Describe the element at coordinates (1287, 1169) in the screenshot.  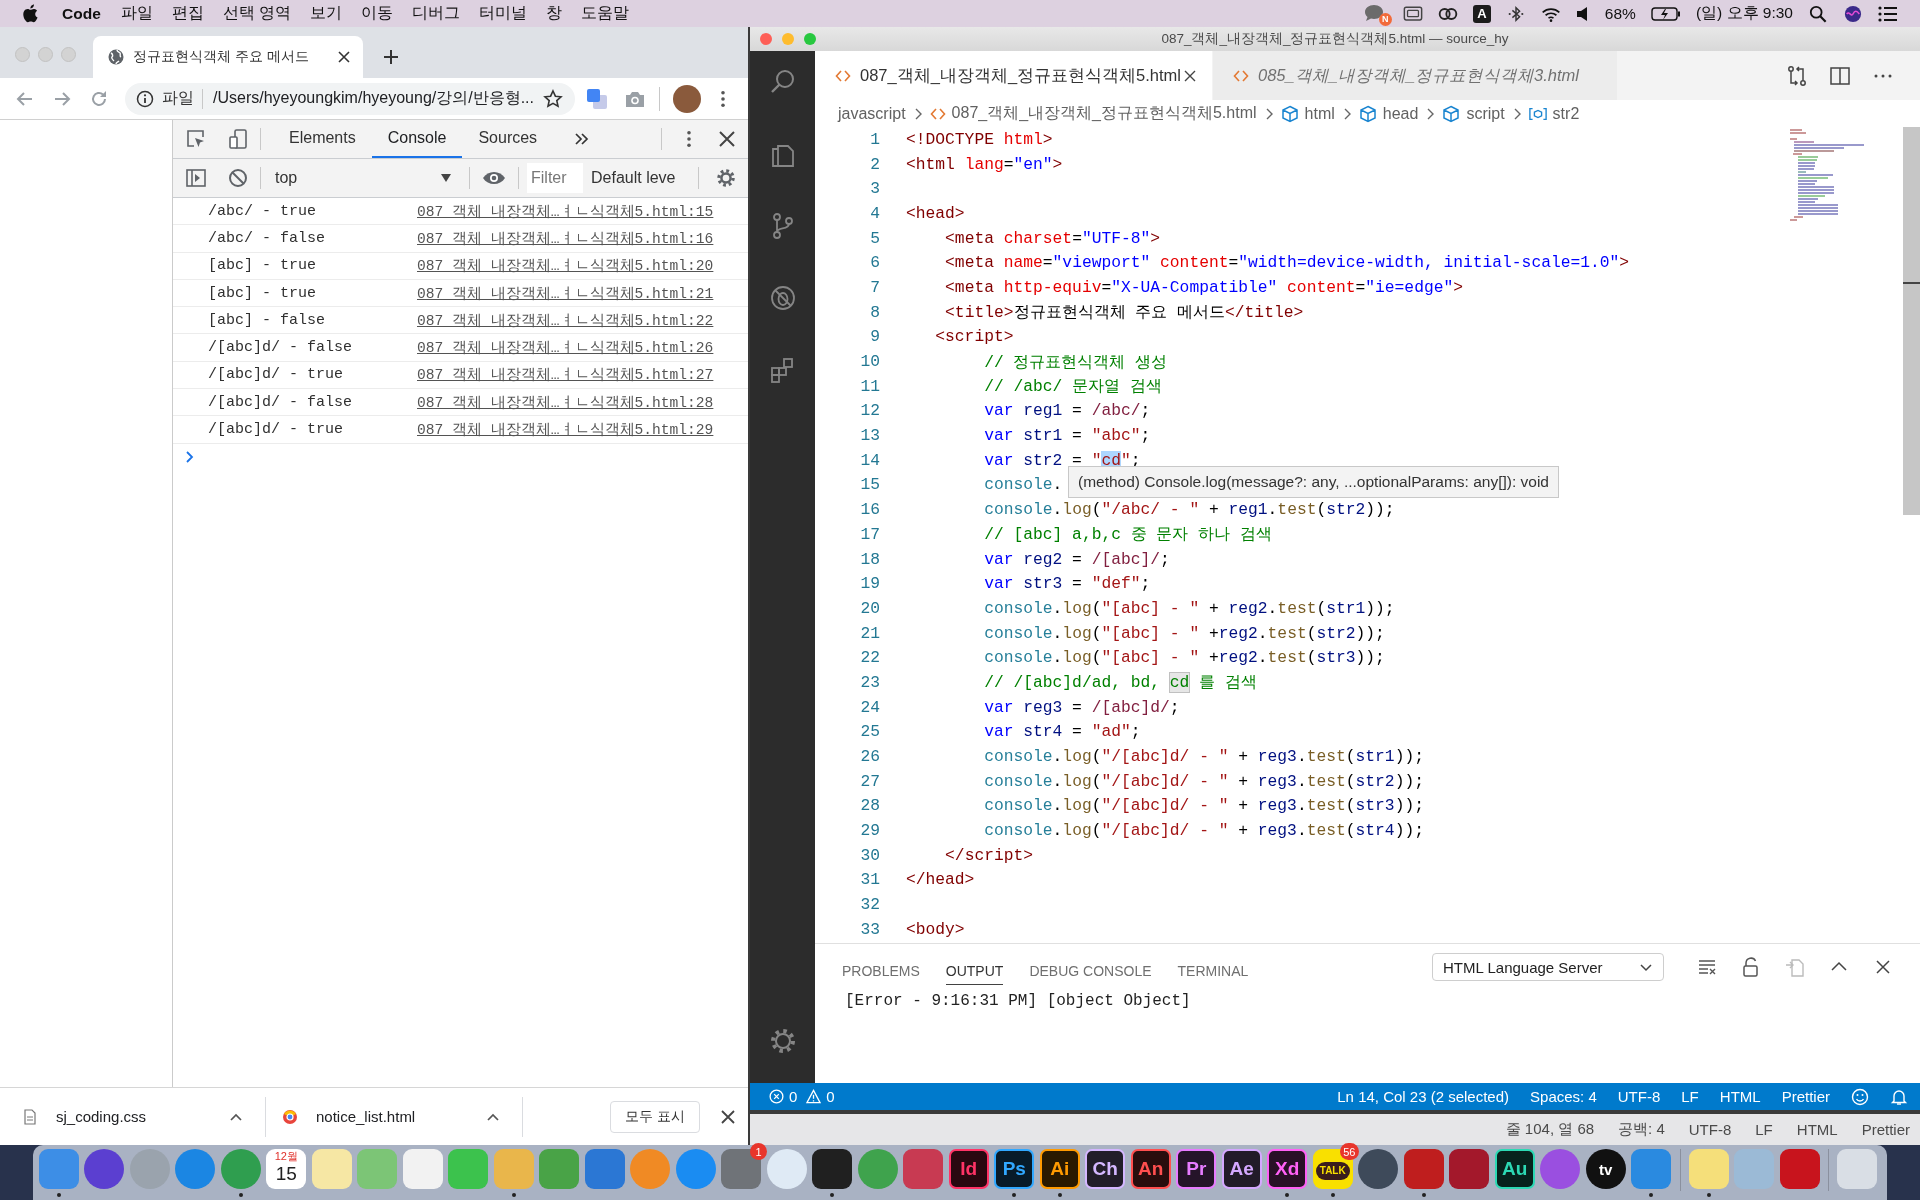
I see `app-tile-button: Xd` at that location.